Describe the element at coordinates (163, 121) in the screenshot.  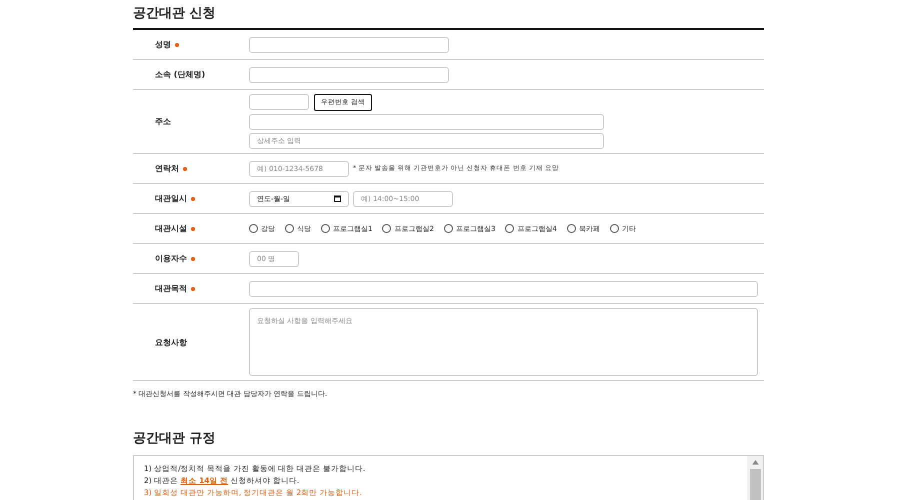
I see `field-label: 주소` at that location.